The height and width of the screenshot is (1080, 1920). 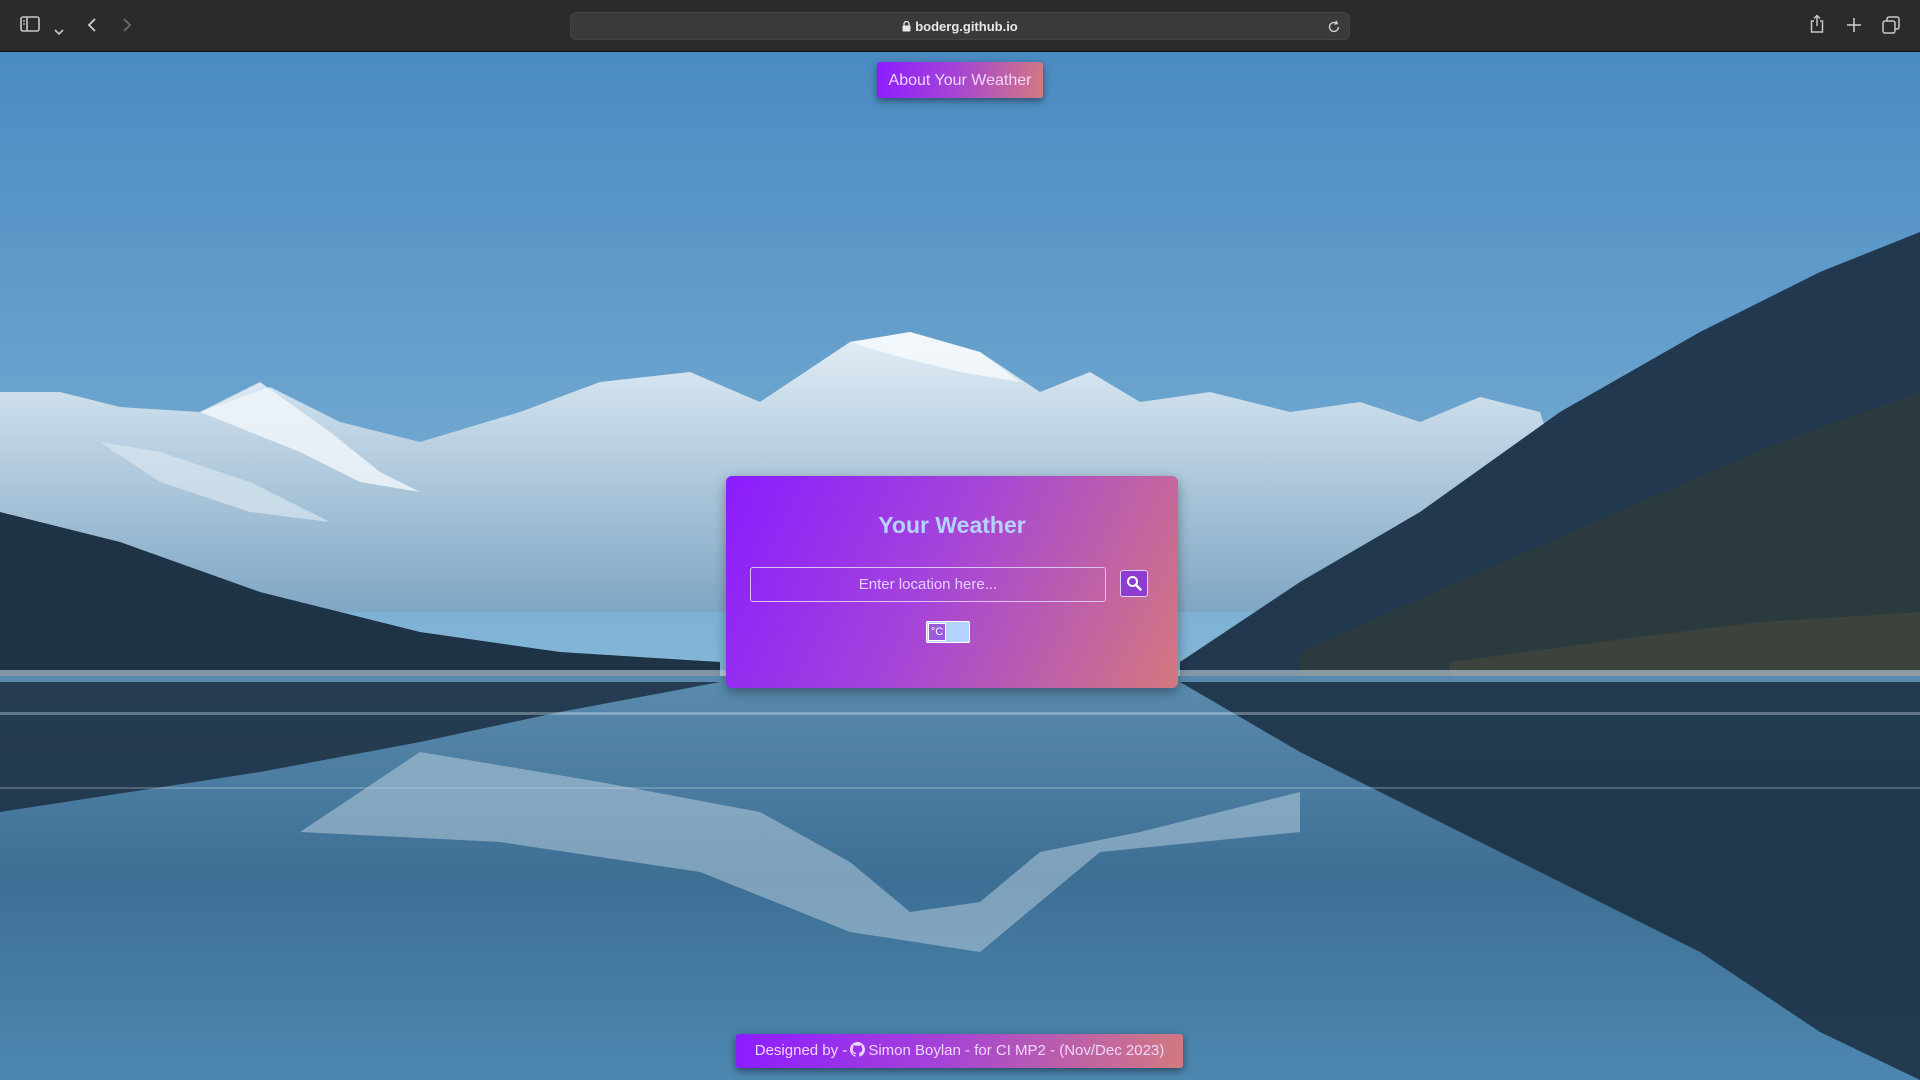 I want to click on location-search-input, so click(x=928, y=584).